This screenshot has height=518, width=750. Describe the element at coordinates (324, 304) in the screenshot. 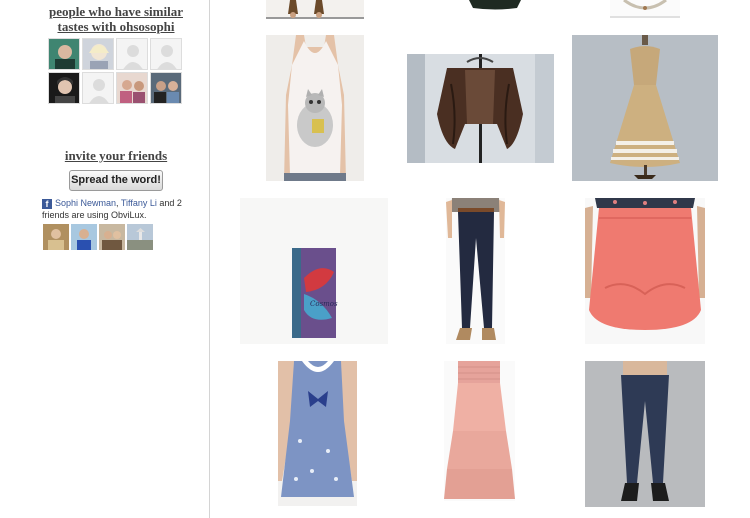

I see `svg-text: Cosmos` at that location.